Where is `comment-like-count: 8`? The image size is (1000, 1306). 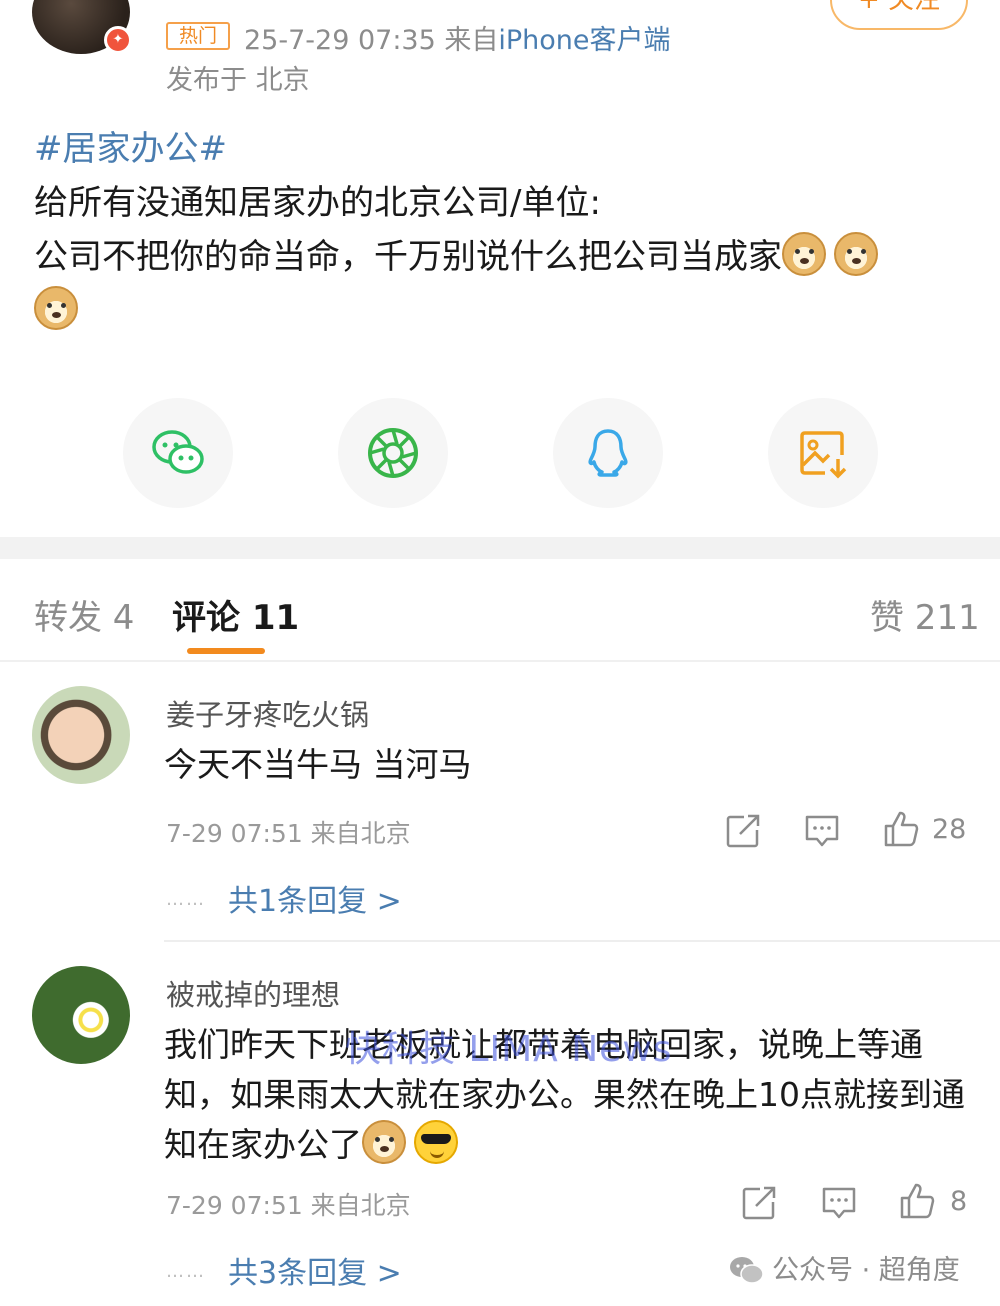
comment-like-count: 8 is located at coordinates (959, 1201).